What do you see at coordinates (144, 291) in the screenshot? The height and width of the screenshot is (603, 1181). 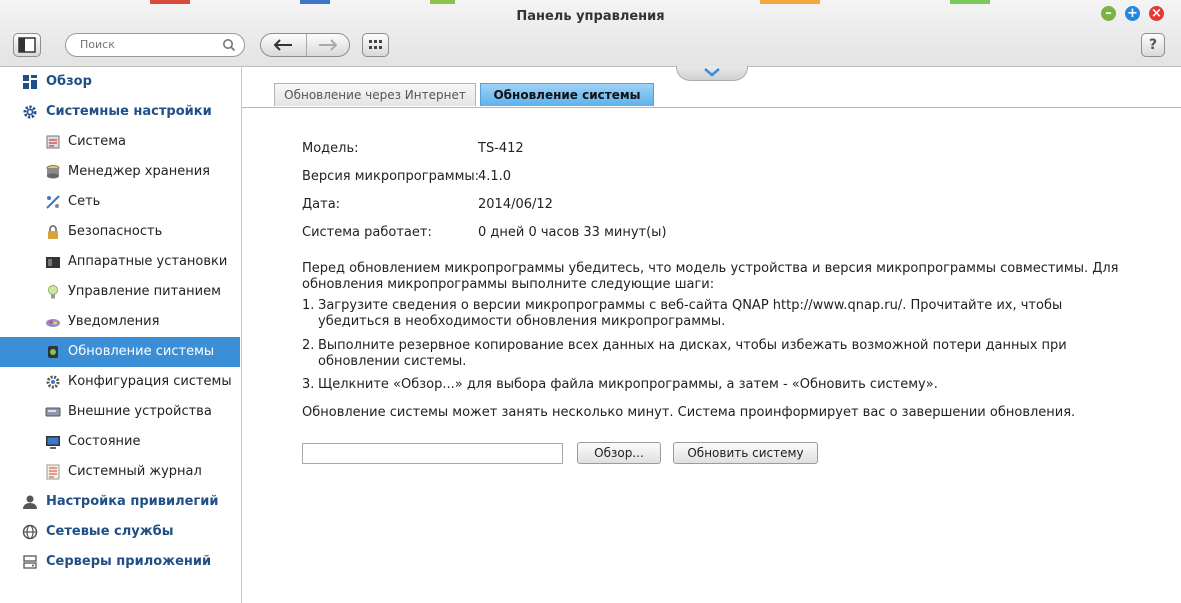 I see `sidebar-item-label: Управление питанием` at bounding box center [144, 291].